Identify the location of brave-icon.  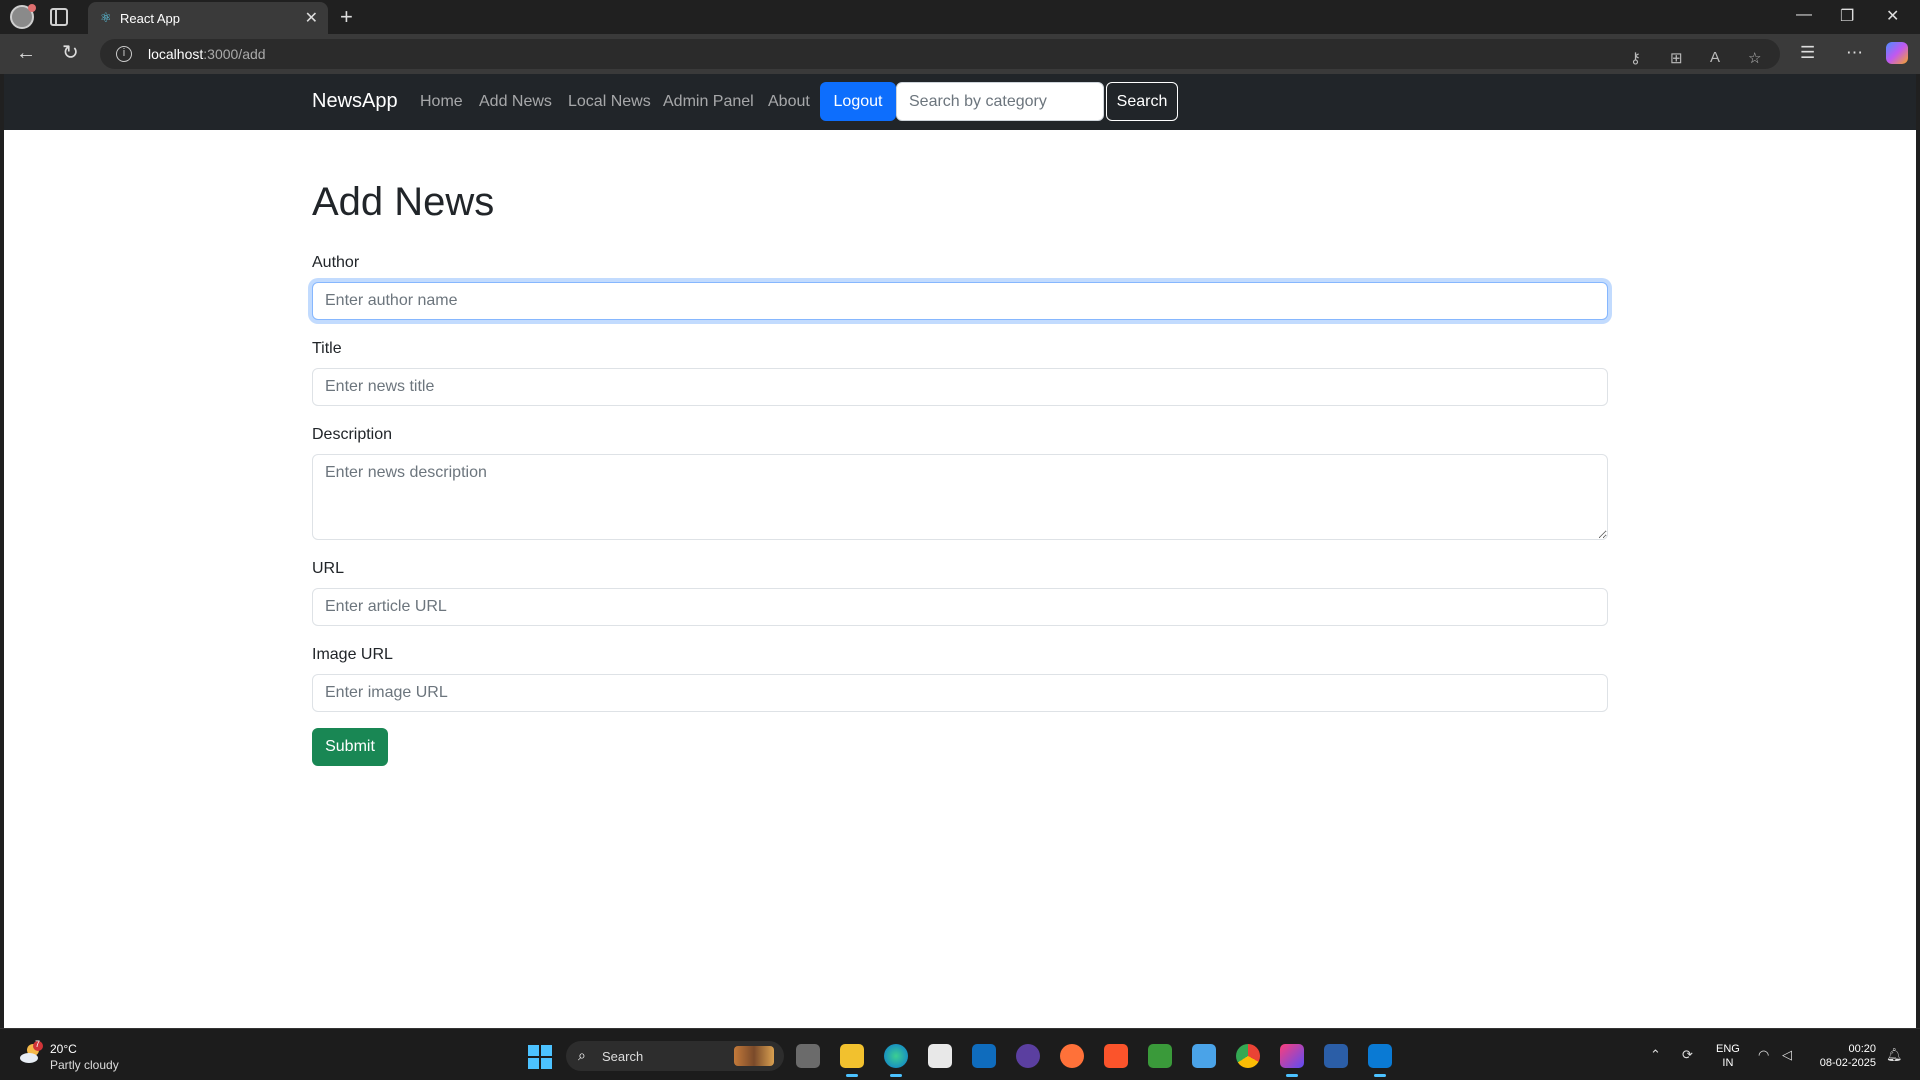
(1116, 1056).